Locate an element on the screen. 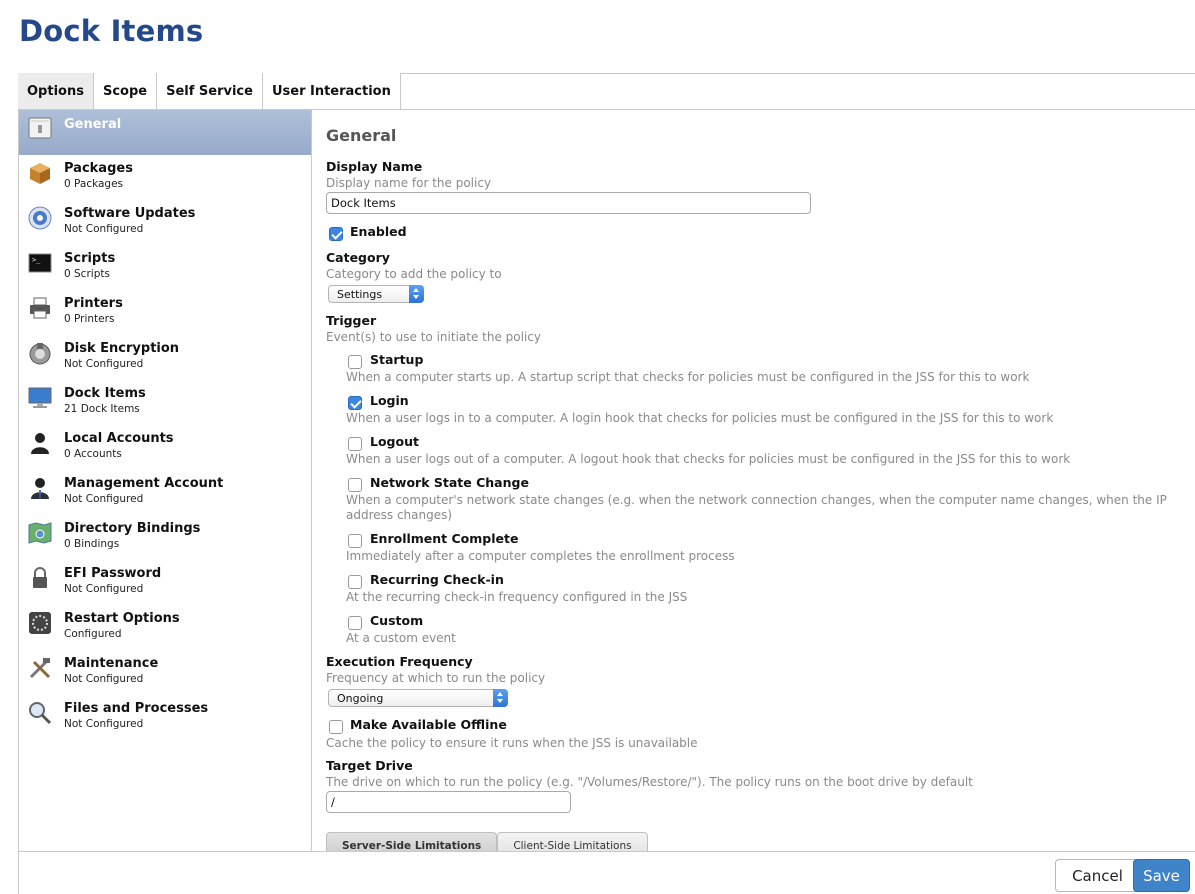 Image resolution: width=1195 pixels, height=894 pixels. tab-self-service: Self Service is located at coordinates (210, 91).